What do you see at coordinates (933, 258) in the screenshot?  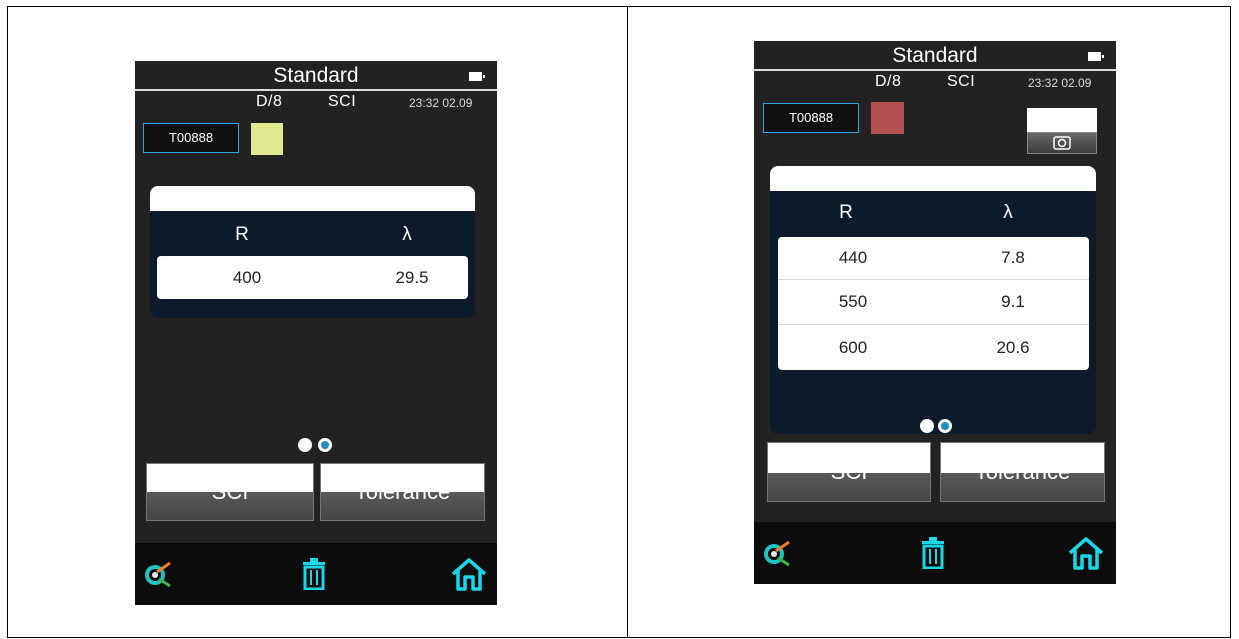 I see `table-row: 440 7.8` at bounding box center [933, 258].